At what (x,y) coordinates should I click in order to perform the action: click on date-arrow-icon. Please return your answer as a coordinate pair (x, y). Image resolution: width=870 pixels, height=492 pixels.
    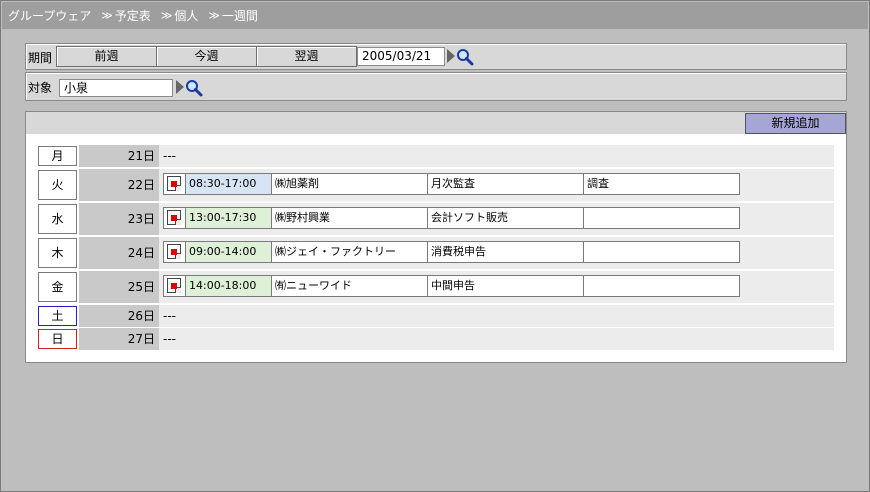
    Looking at the image, I should click on (451, 56).